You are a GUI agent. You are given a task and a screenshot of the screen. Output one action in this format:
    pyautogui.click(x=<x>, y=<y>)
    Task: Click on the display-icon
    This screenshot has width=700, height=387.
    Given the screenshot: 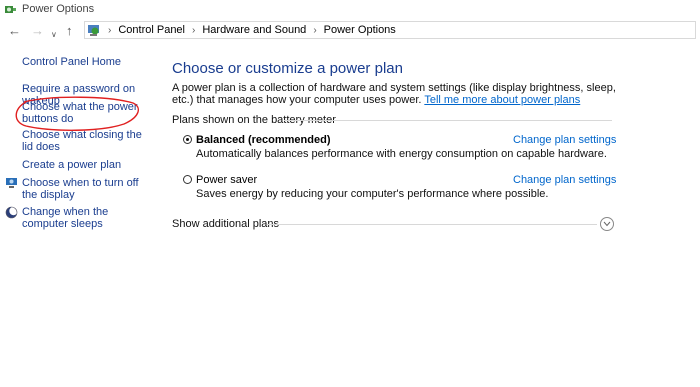 What is the action you would take?
    pyautogui.click(x=11, y=183)
    